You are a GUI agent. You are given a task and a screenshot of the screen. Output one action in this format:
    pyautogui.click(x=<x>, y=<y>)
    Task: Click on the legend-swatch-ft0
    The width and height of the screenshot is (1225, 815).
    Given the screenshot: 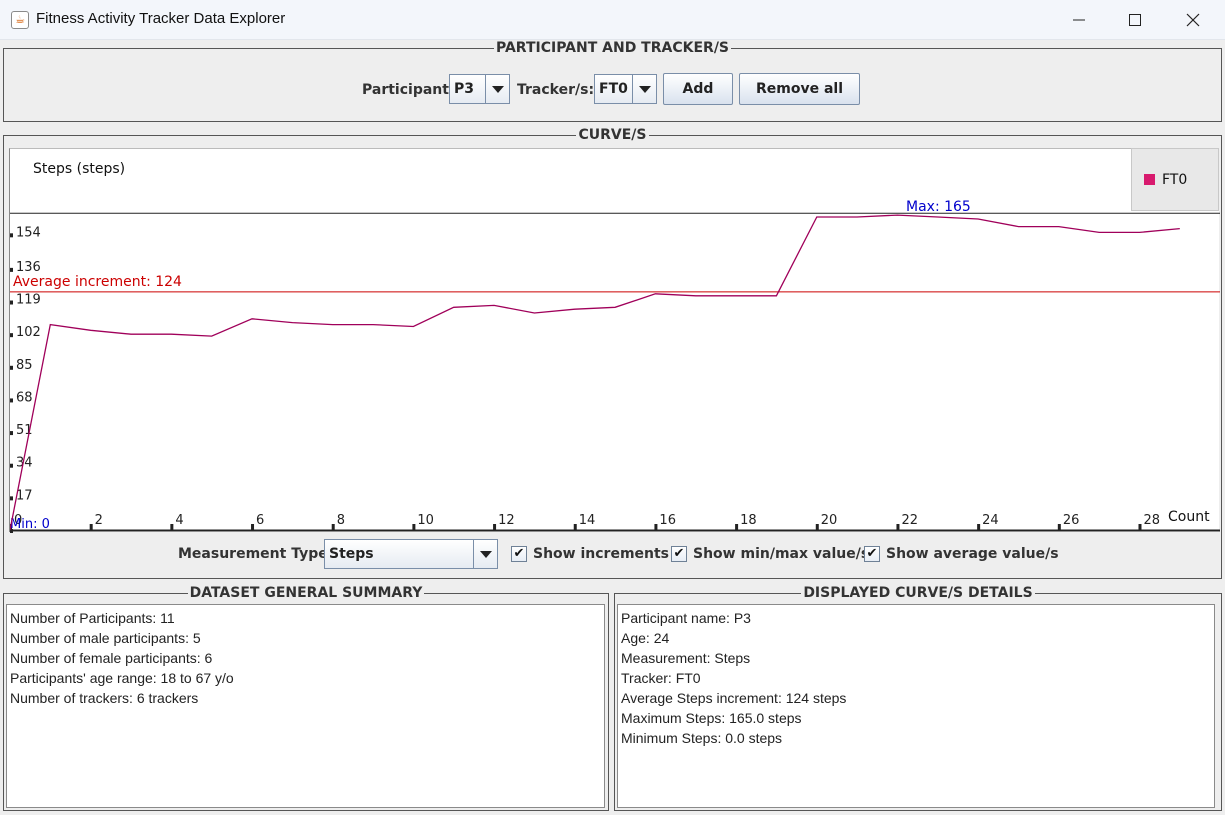 What is the action you would take?
    pyautogui.click(x=1149, y=179)
    